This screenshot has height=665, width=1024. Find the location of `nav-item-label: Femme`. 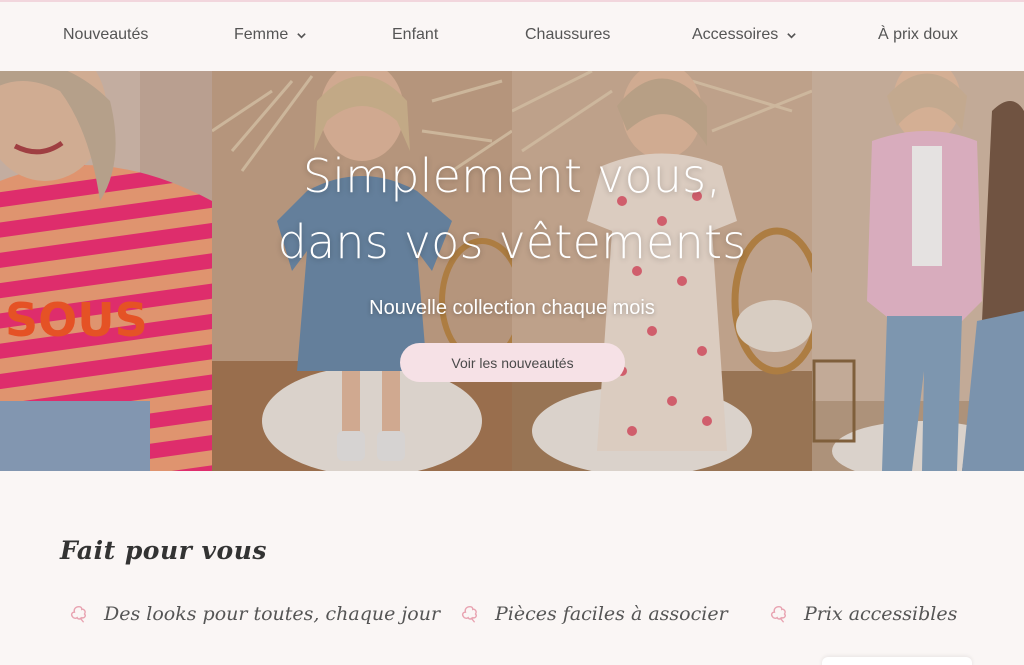

nav-item-label: Femme is located at coordinates (261, 34).